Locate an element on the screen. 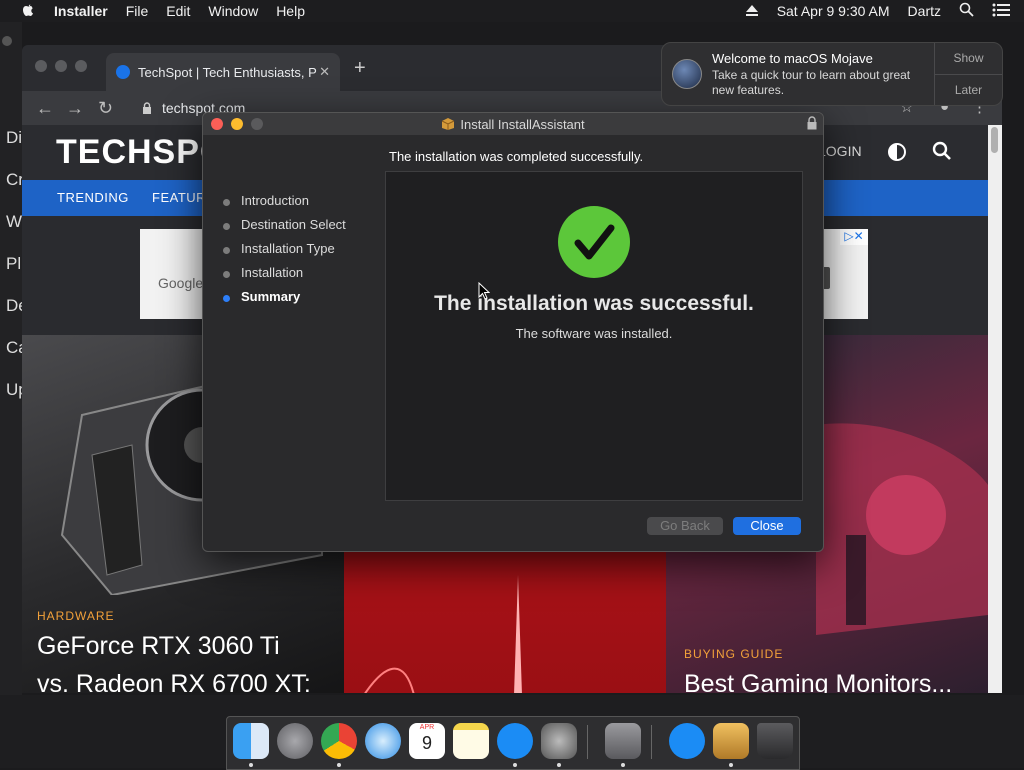  bg-text-stub: W is located at coordinates (14, 221).